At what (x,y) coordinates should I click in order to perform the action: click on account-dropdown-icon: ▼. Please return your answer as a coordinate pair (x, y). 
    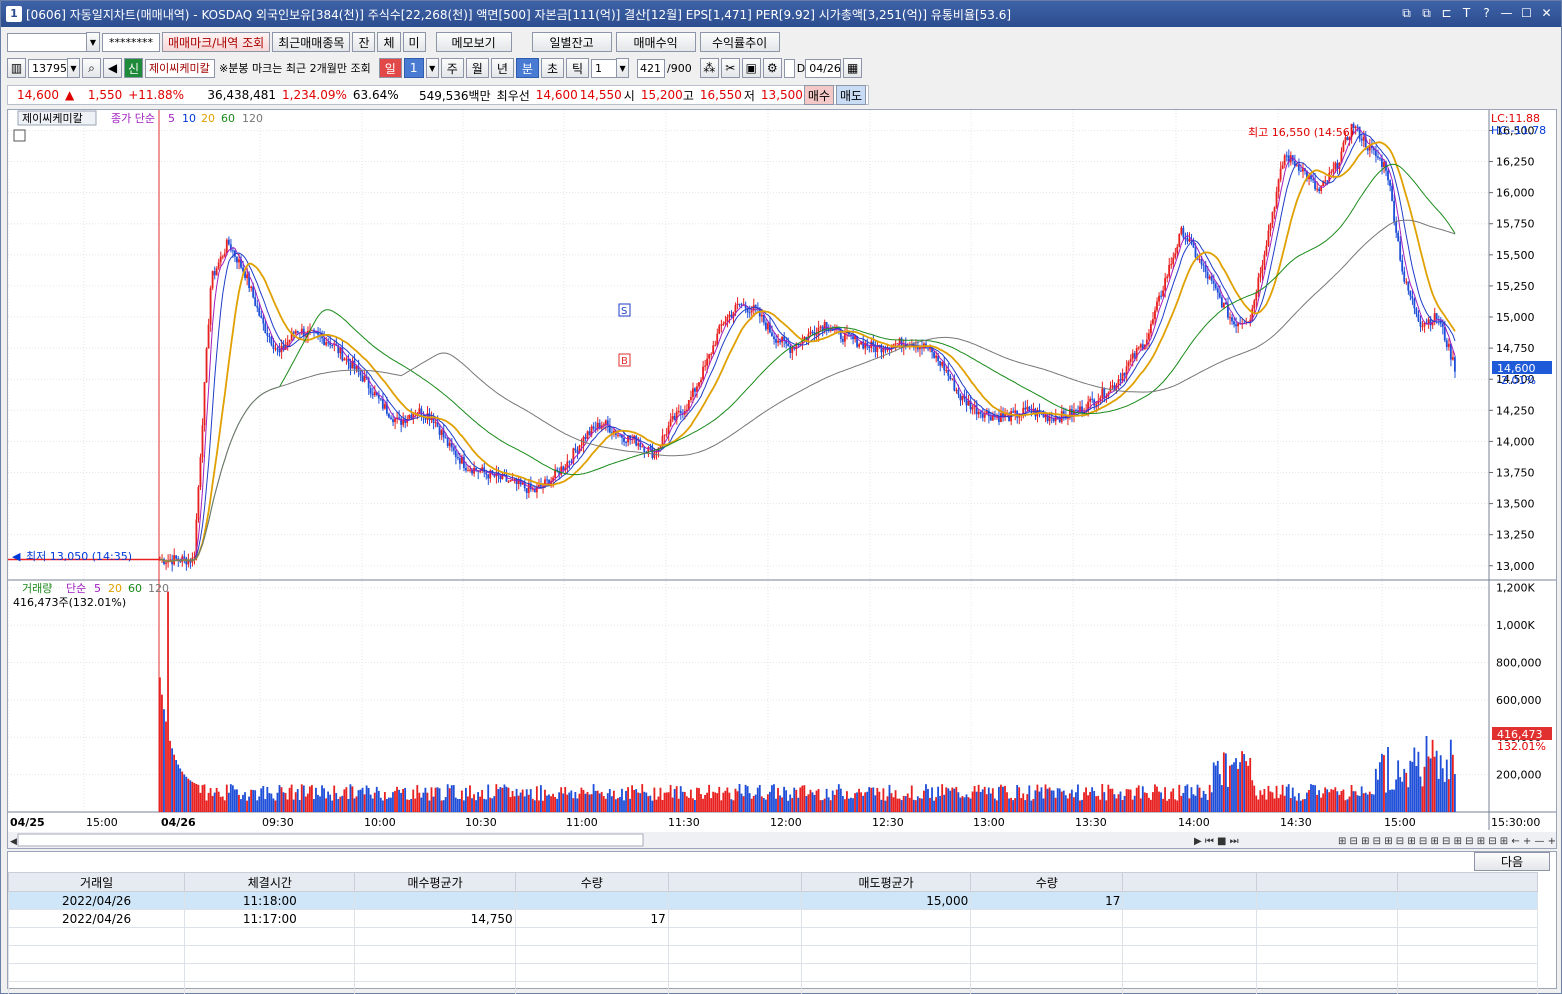
    Looking at the image, I should click on (93, 42).